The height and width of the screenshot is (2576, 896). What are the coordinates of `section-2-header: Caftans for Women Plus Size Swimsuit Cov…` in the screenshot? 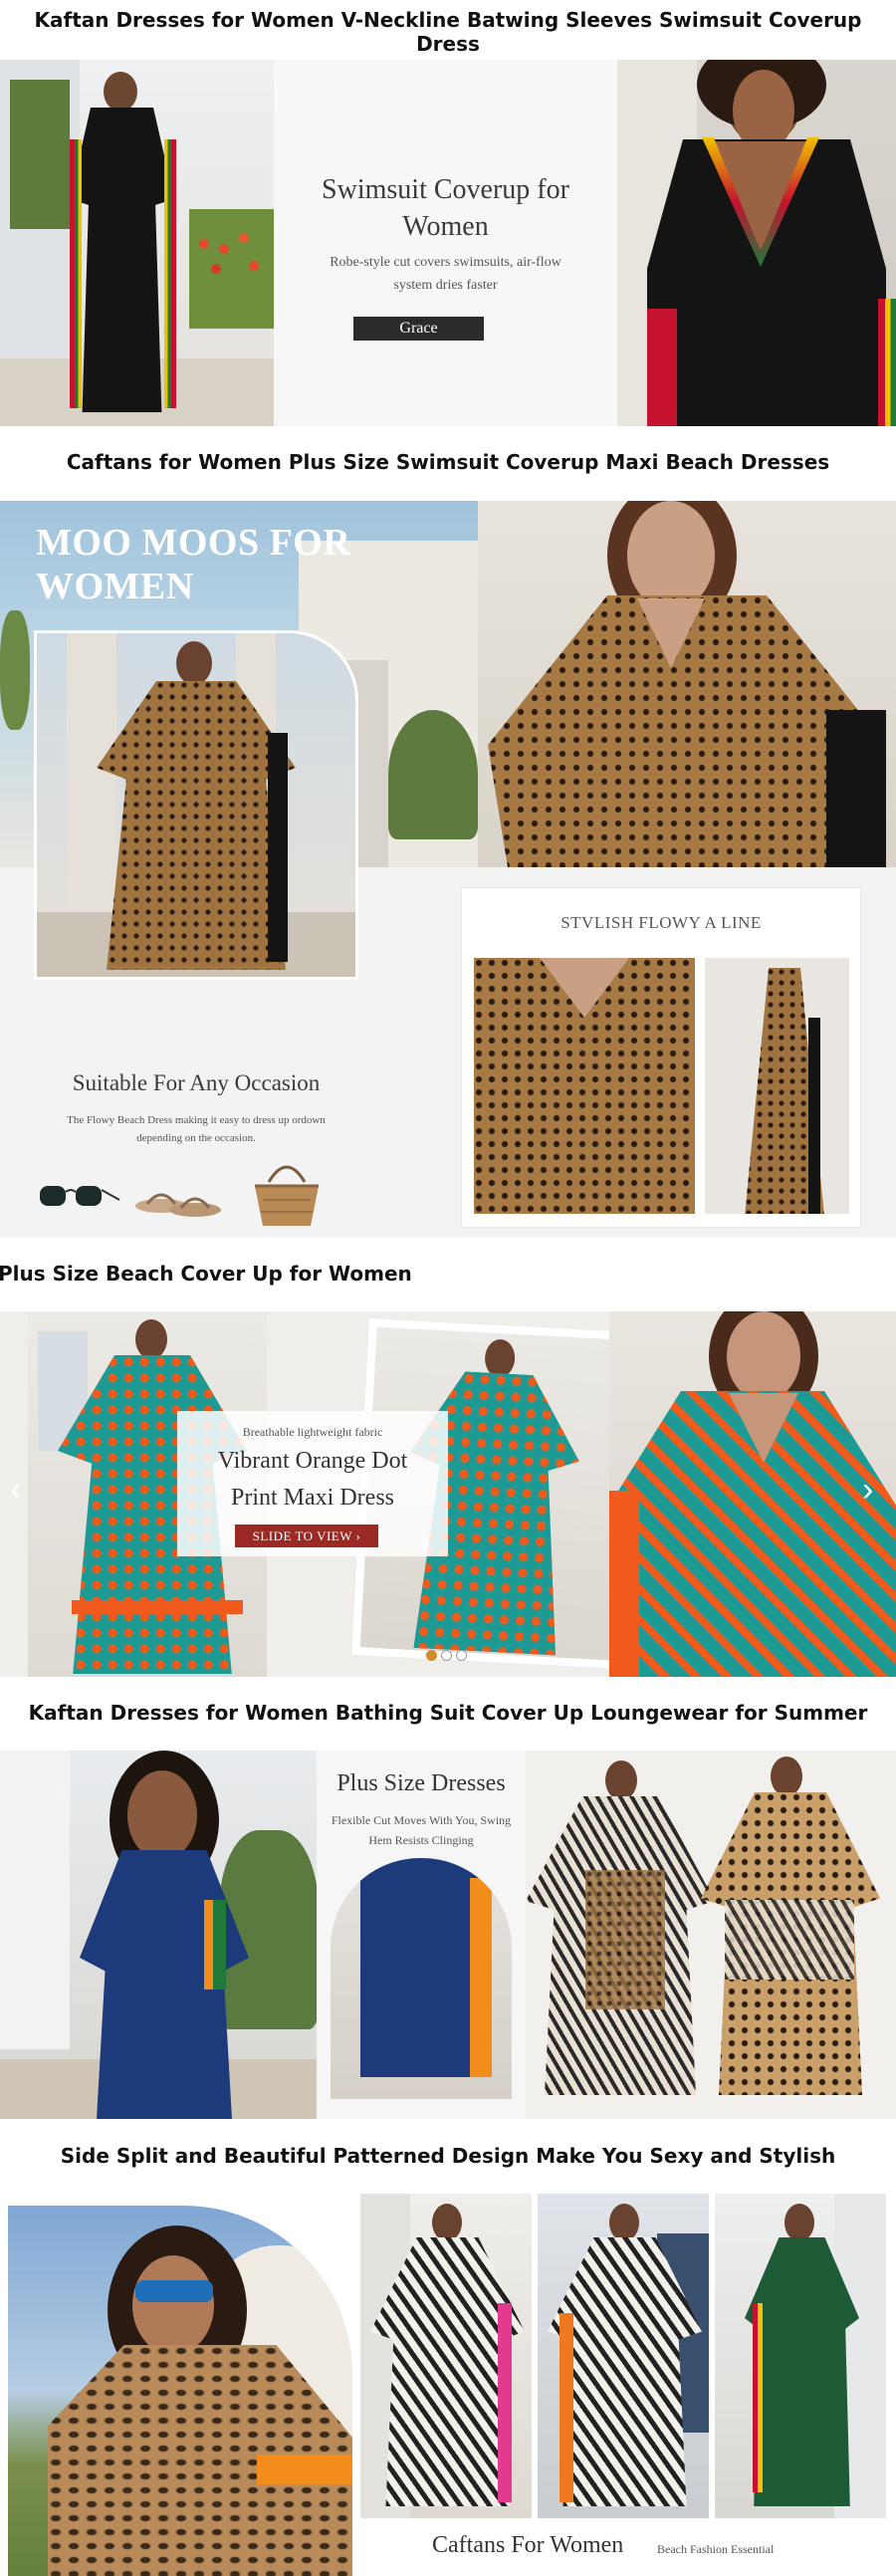 It's located at (448, 462).